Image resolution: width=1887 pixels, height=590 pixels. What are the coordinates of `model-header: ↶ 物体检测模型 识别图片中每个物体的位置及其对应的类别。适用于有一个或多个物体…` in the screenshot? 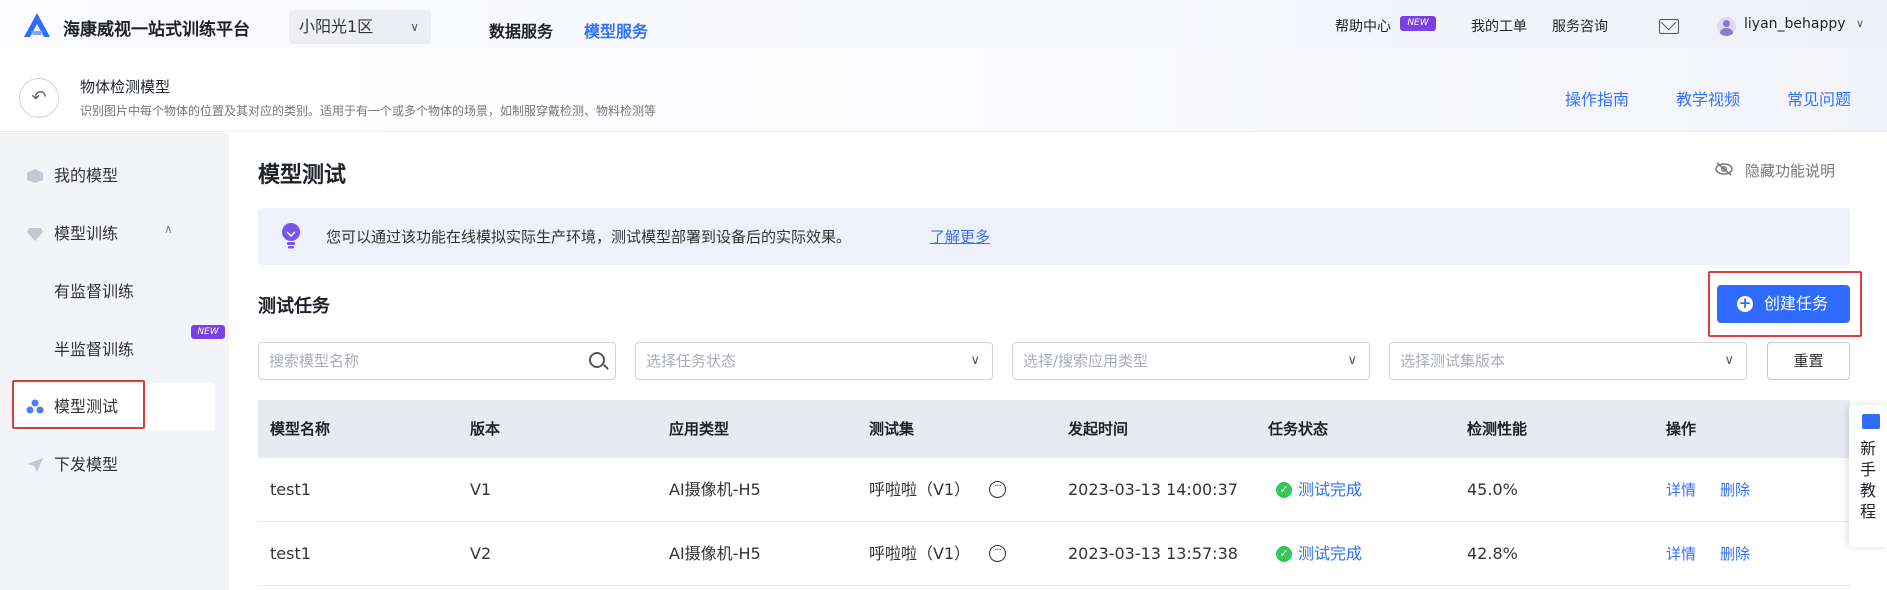 It's located at (943, 90).